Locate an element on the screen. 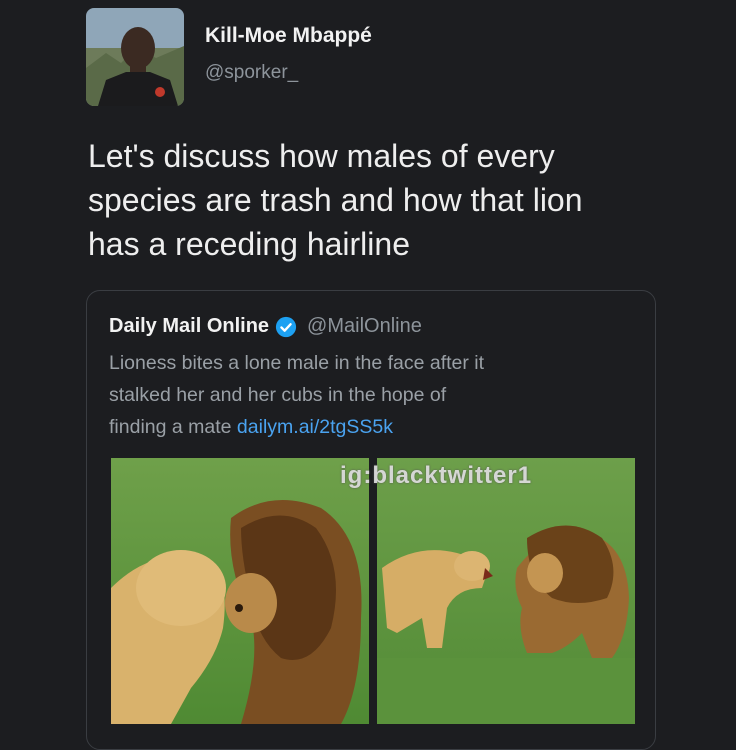  quoted-tweet-link: dailym.ai/2tgSS5k is located at coordinates (315, 427).